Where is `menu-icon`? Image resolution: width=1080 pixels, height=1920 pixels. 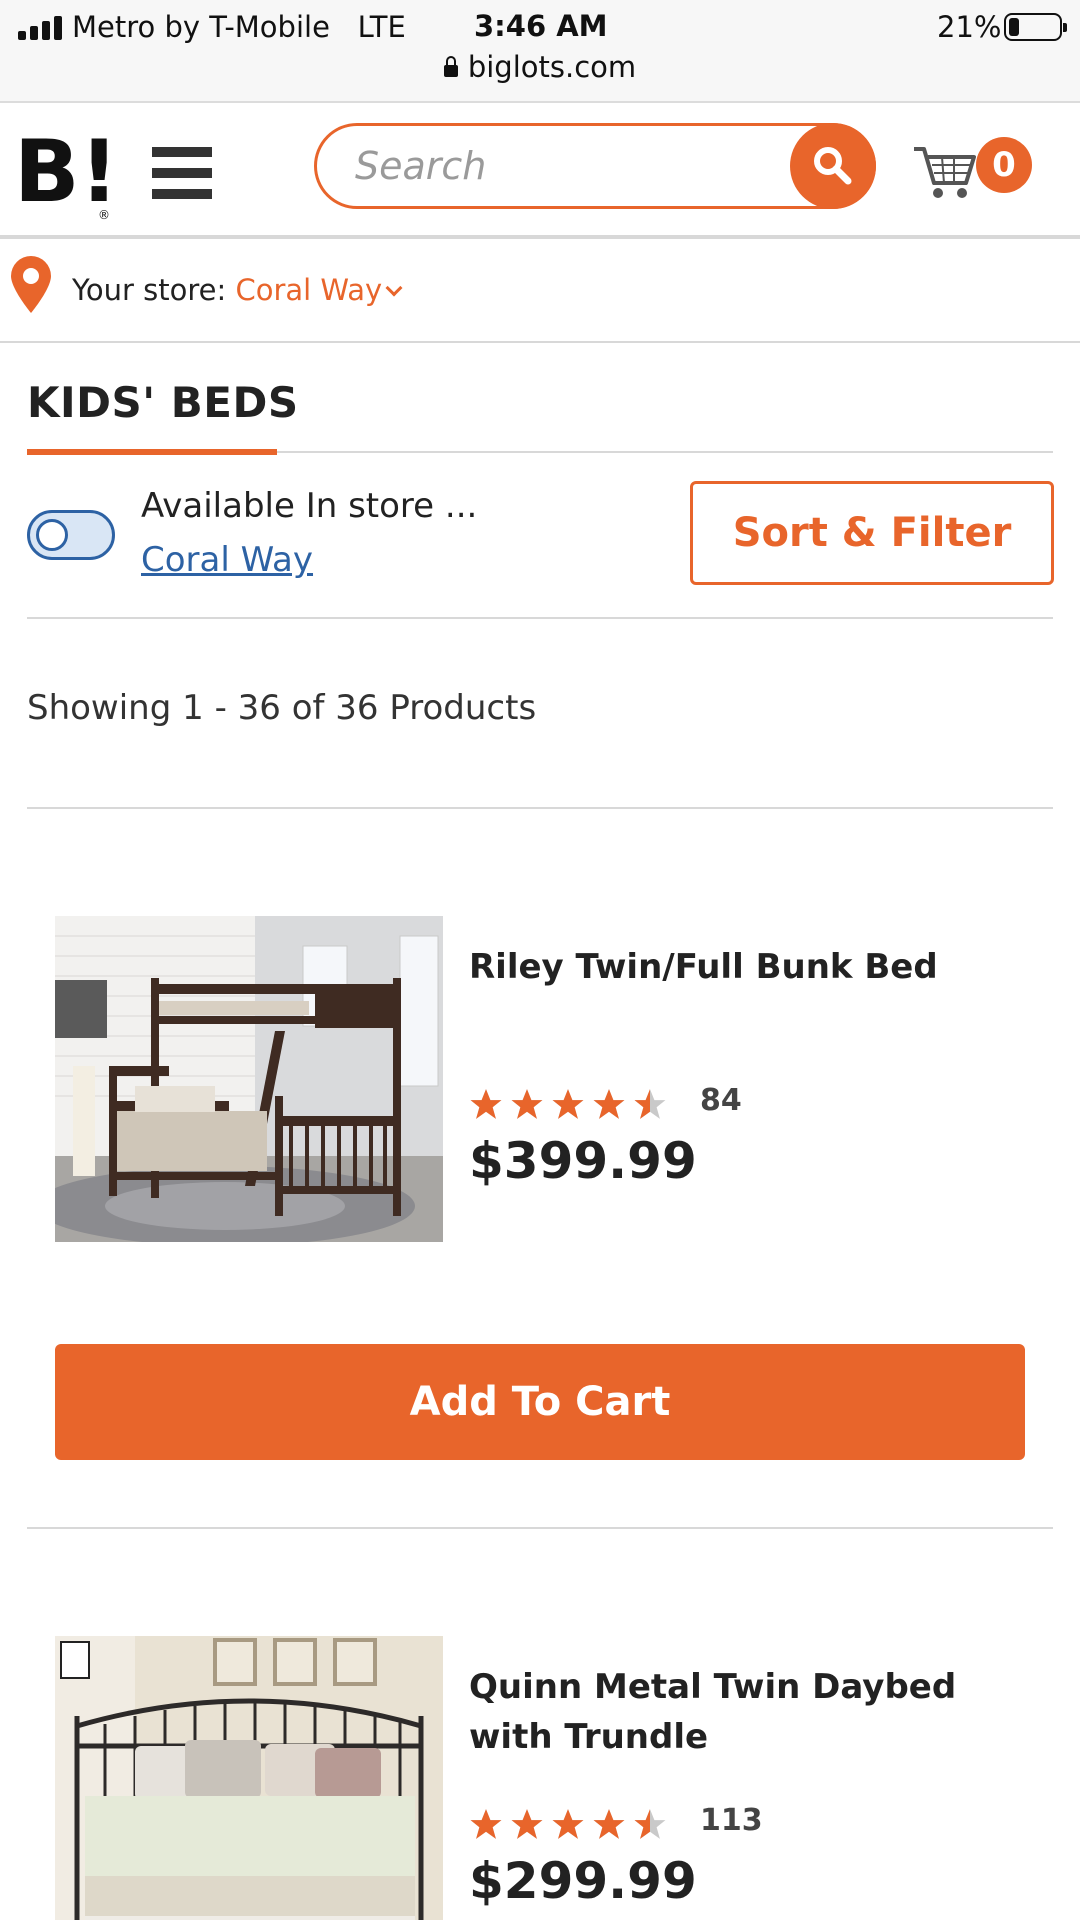
menu-icon is located at coordinates (182, 173).